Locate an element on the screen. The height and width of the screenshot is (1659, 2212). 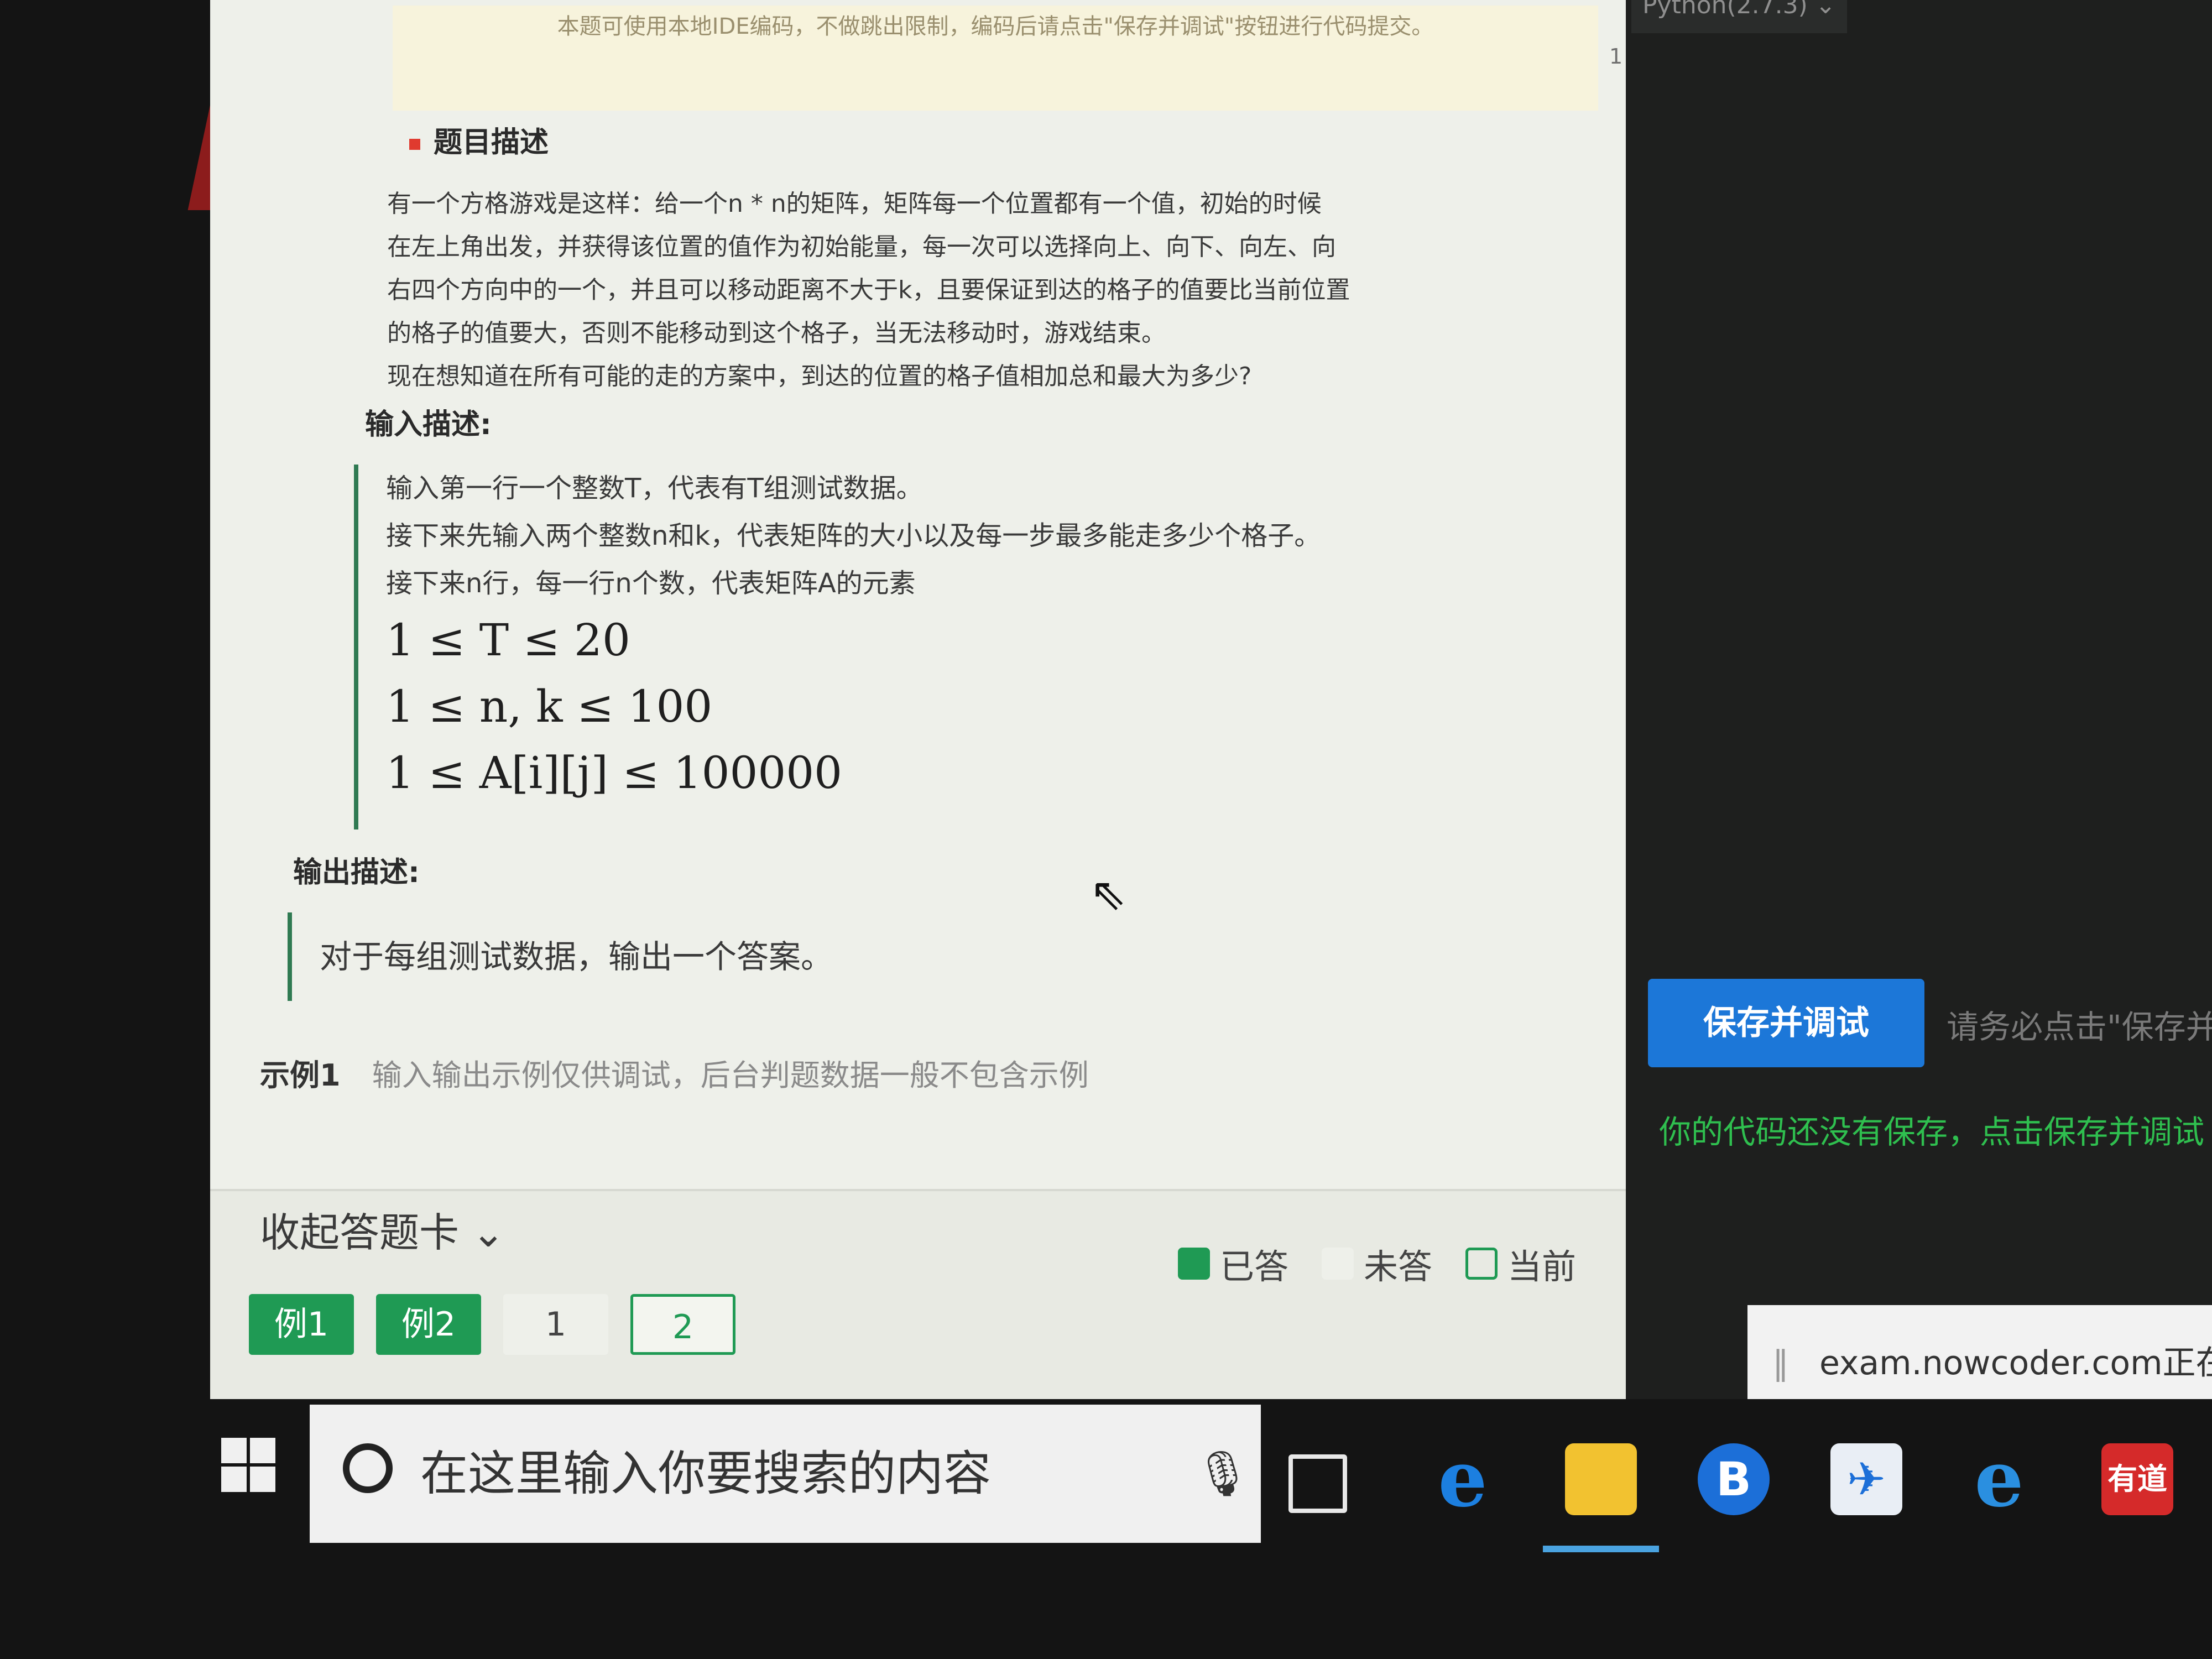
constraint-a: 1 ≤ A[i][j] ≤ 100000 is located at coordinates (615, 773).